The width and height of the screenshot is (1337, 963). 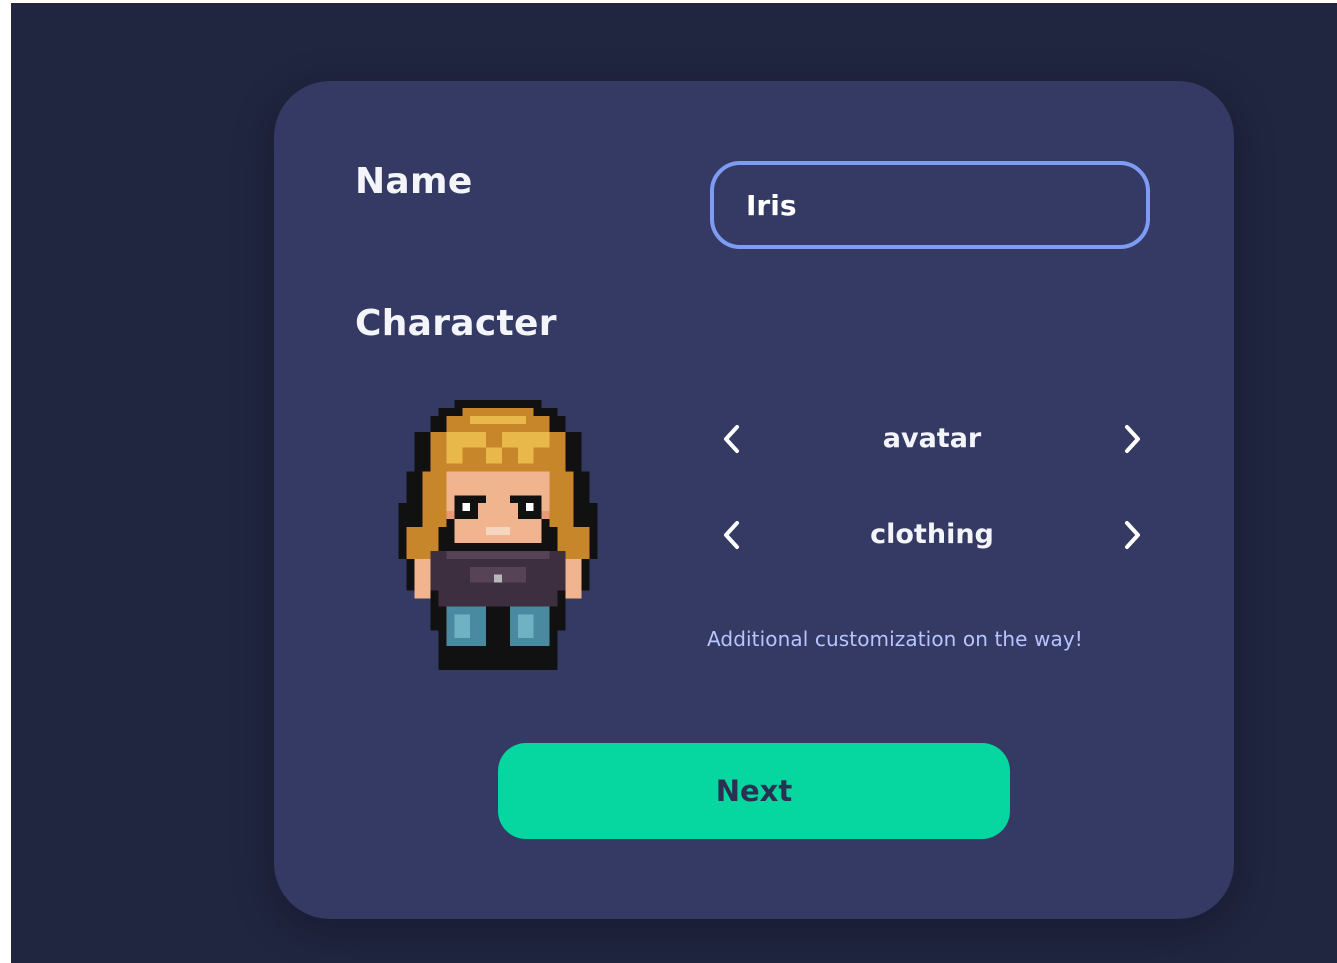 I want to click on customization-hint: Additional customization on the way!, so click(x=895, y=639).